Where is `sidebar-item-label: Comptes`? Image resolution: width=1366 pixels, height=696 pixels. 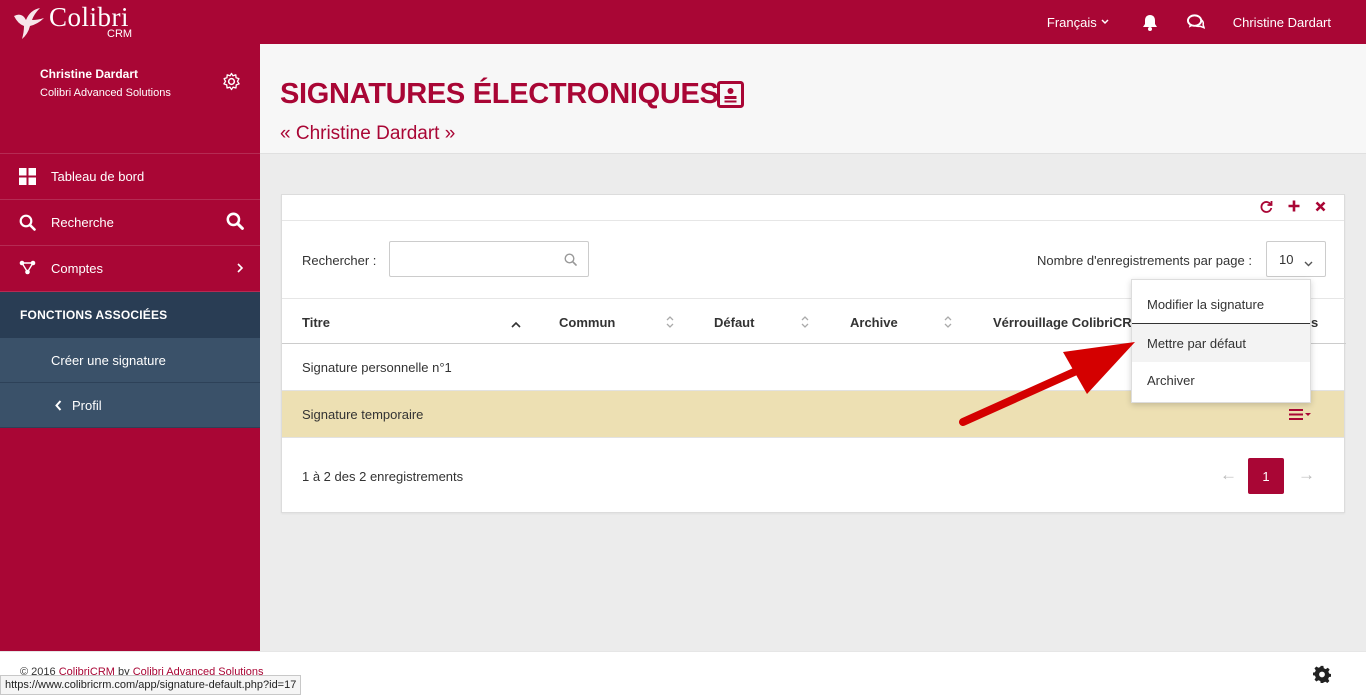
sidebar-item-label: Comptes is located at coordinates (77, 268).